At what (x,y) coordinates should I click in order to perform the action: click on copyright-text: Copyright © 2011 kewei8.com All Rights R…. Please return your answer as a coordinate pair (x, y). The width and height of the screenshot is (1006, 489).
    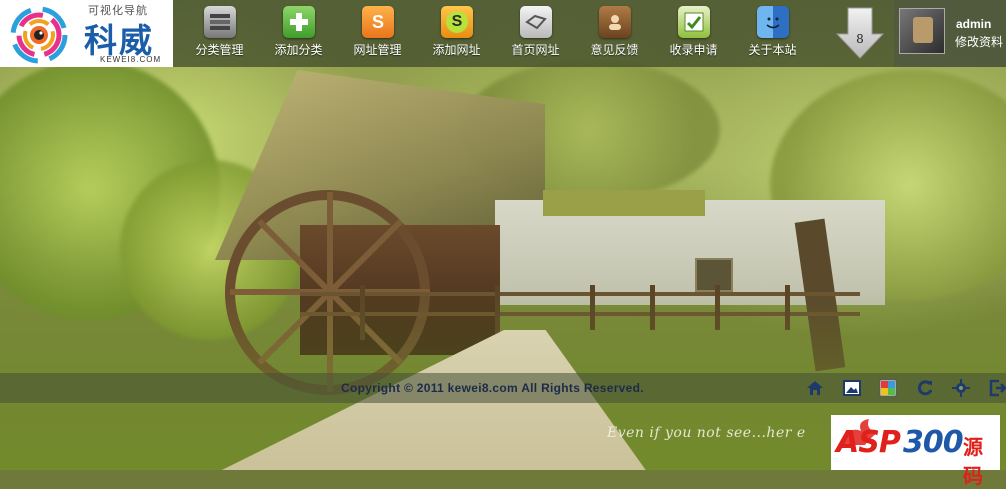
    Looking at the image, I should click on (492, 388).